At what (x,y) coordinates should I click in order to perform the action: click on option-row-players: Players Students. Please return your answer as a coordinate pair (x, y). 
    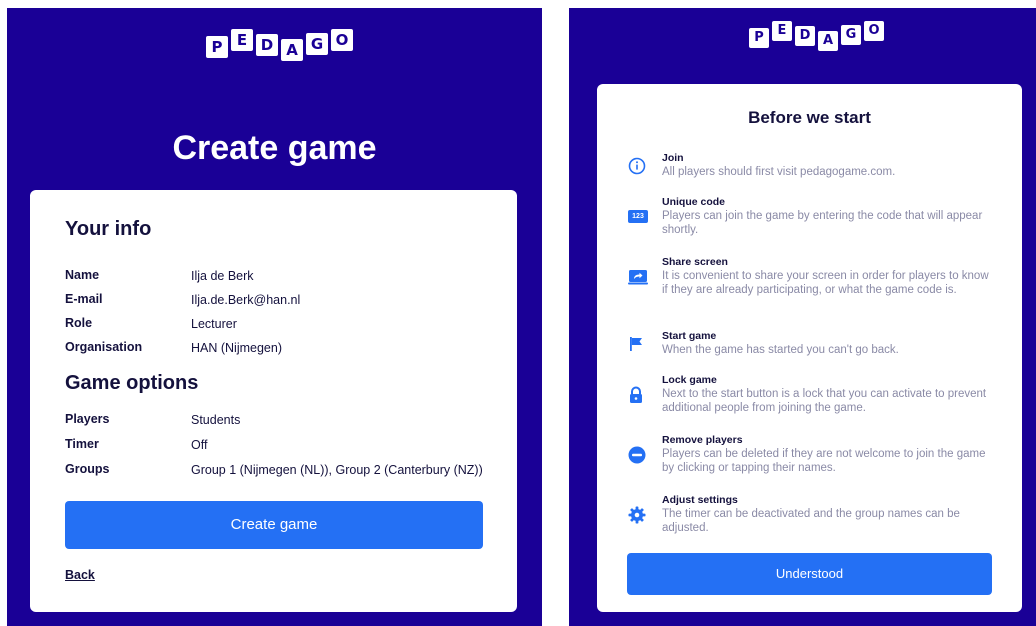
    Looking at the image, I should click on (280, 420).